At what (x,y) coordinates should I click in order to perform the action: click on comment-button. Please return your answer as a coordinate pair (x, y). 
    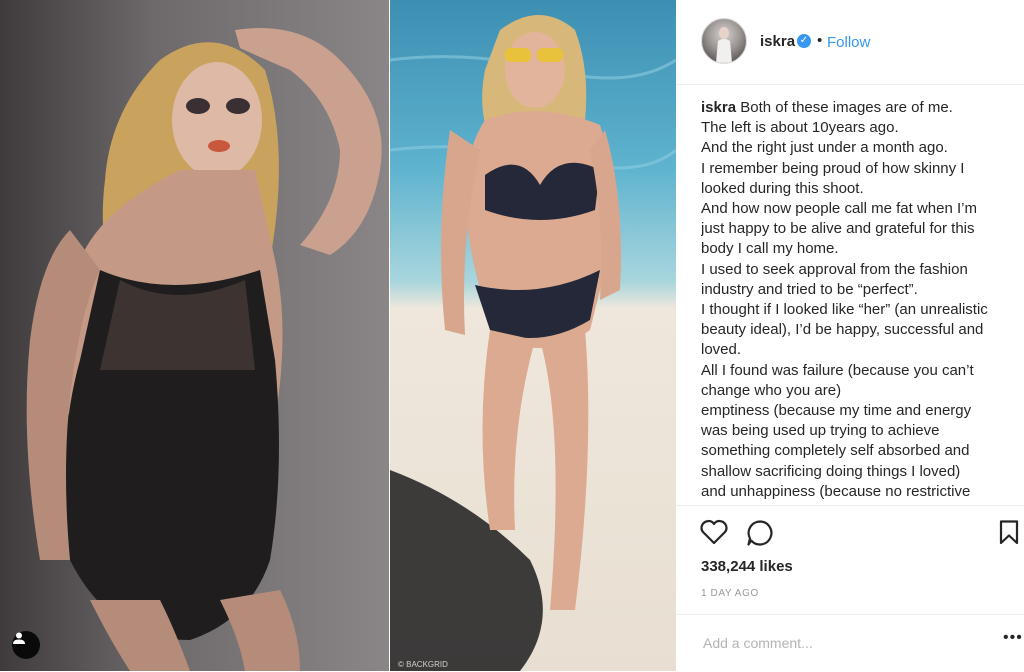
    Looking at the image, I should click on (760, 535).